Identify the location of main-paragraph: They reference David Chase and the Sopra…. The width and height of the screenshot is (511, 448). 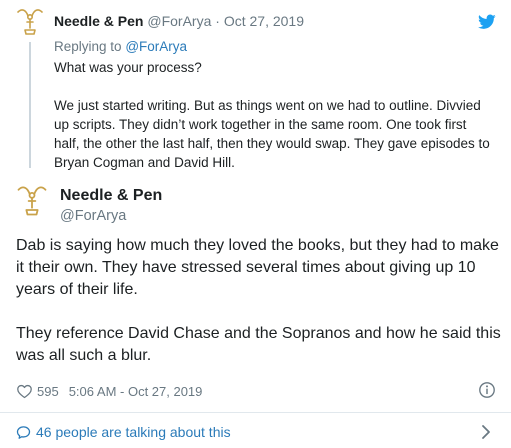
(258, 344).